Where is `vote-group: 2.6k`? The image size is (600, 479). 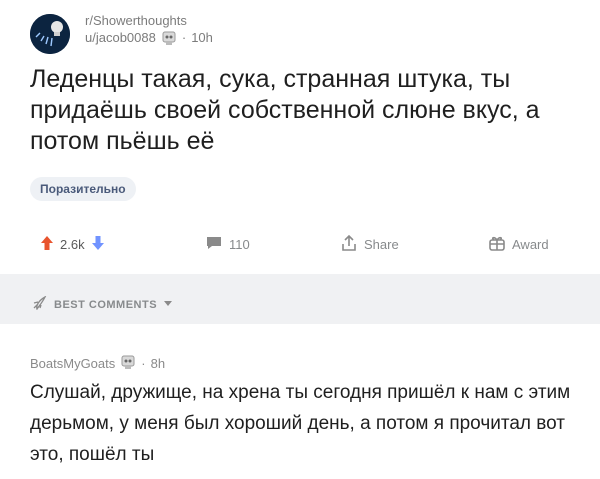 vote-group: 2.6k is located at coordinates (72, 244).